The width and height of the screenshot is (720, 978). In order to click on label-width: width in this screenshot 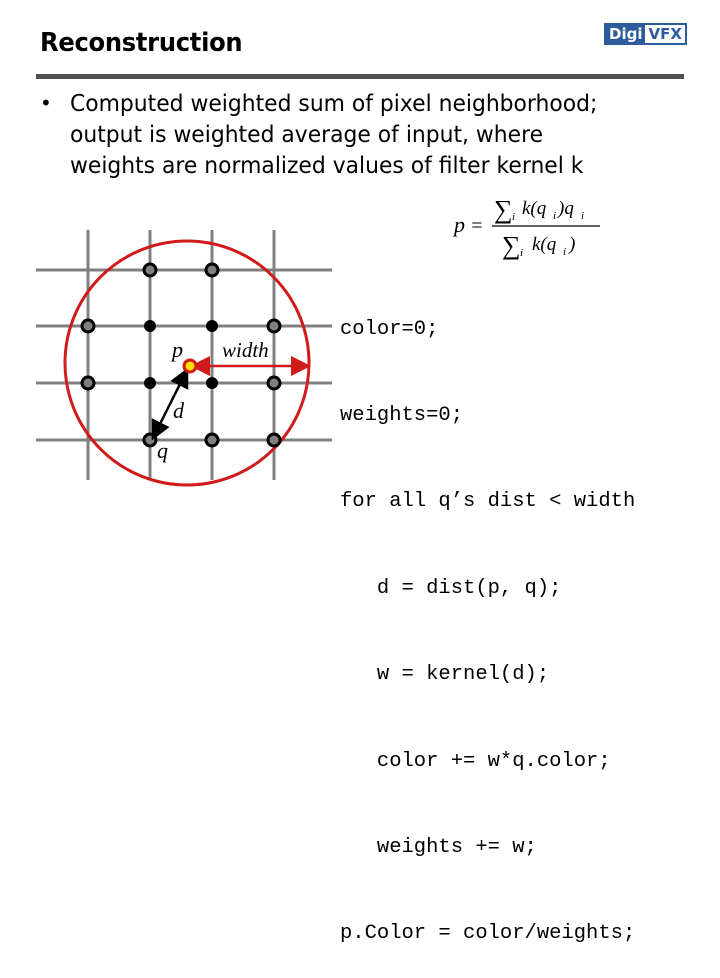, I will do `click(245, 350)`.